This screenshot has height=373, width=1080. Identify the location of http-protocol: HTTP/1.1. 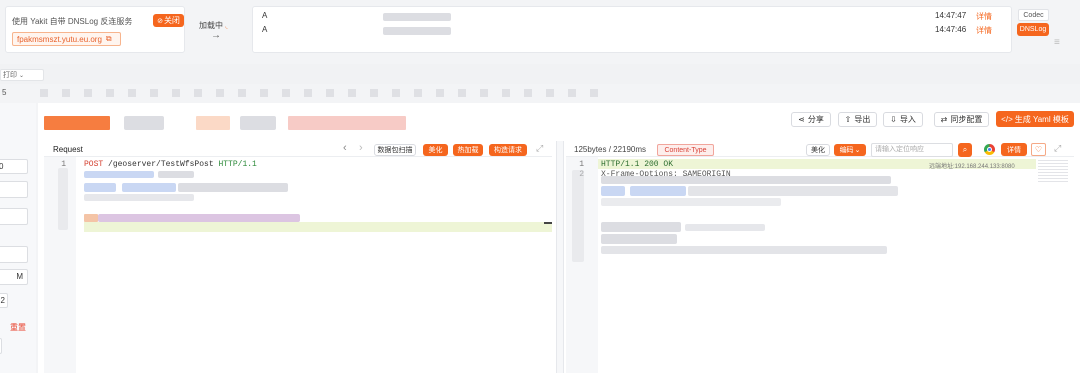
(237, 164).